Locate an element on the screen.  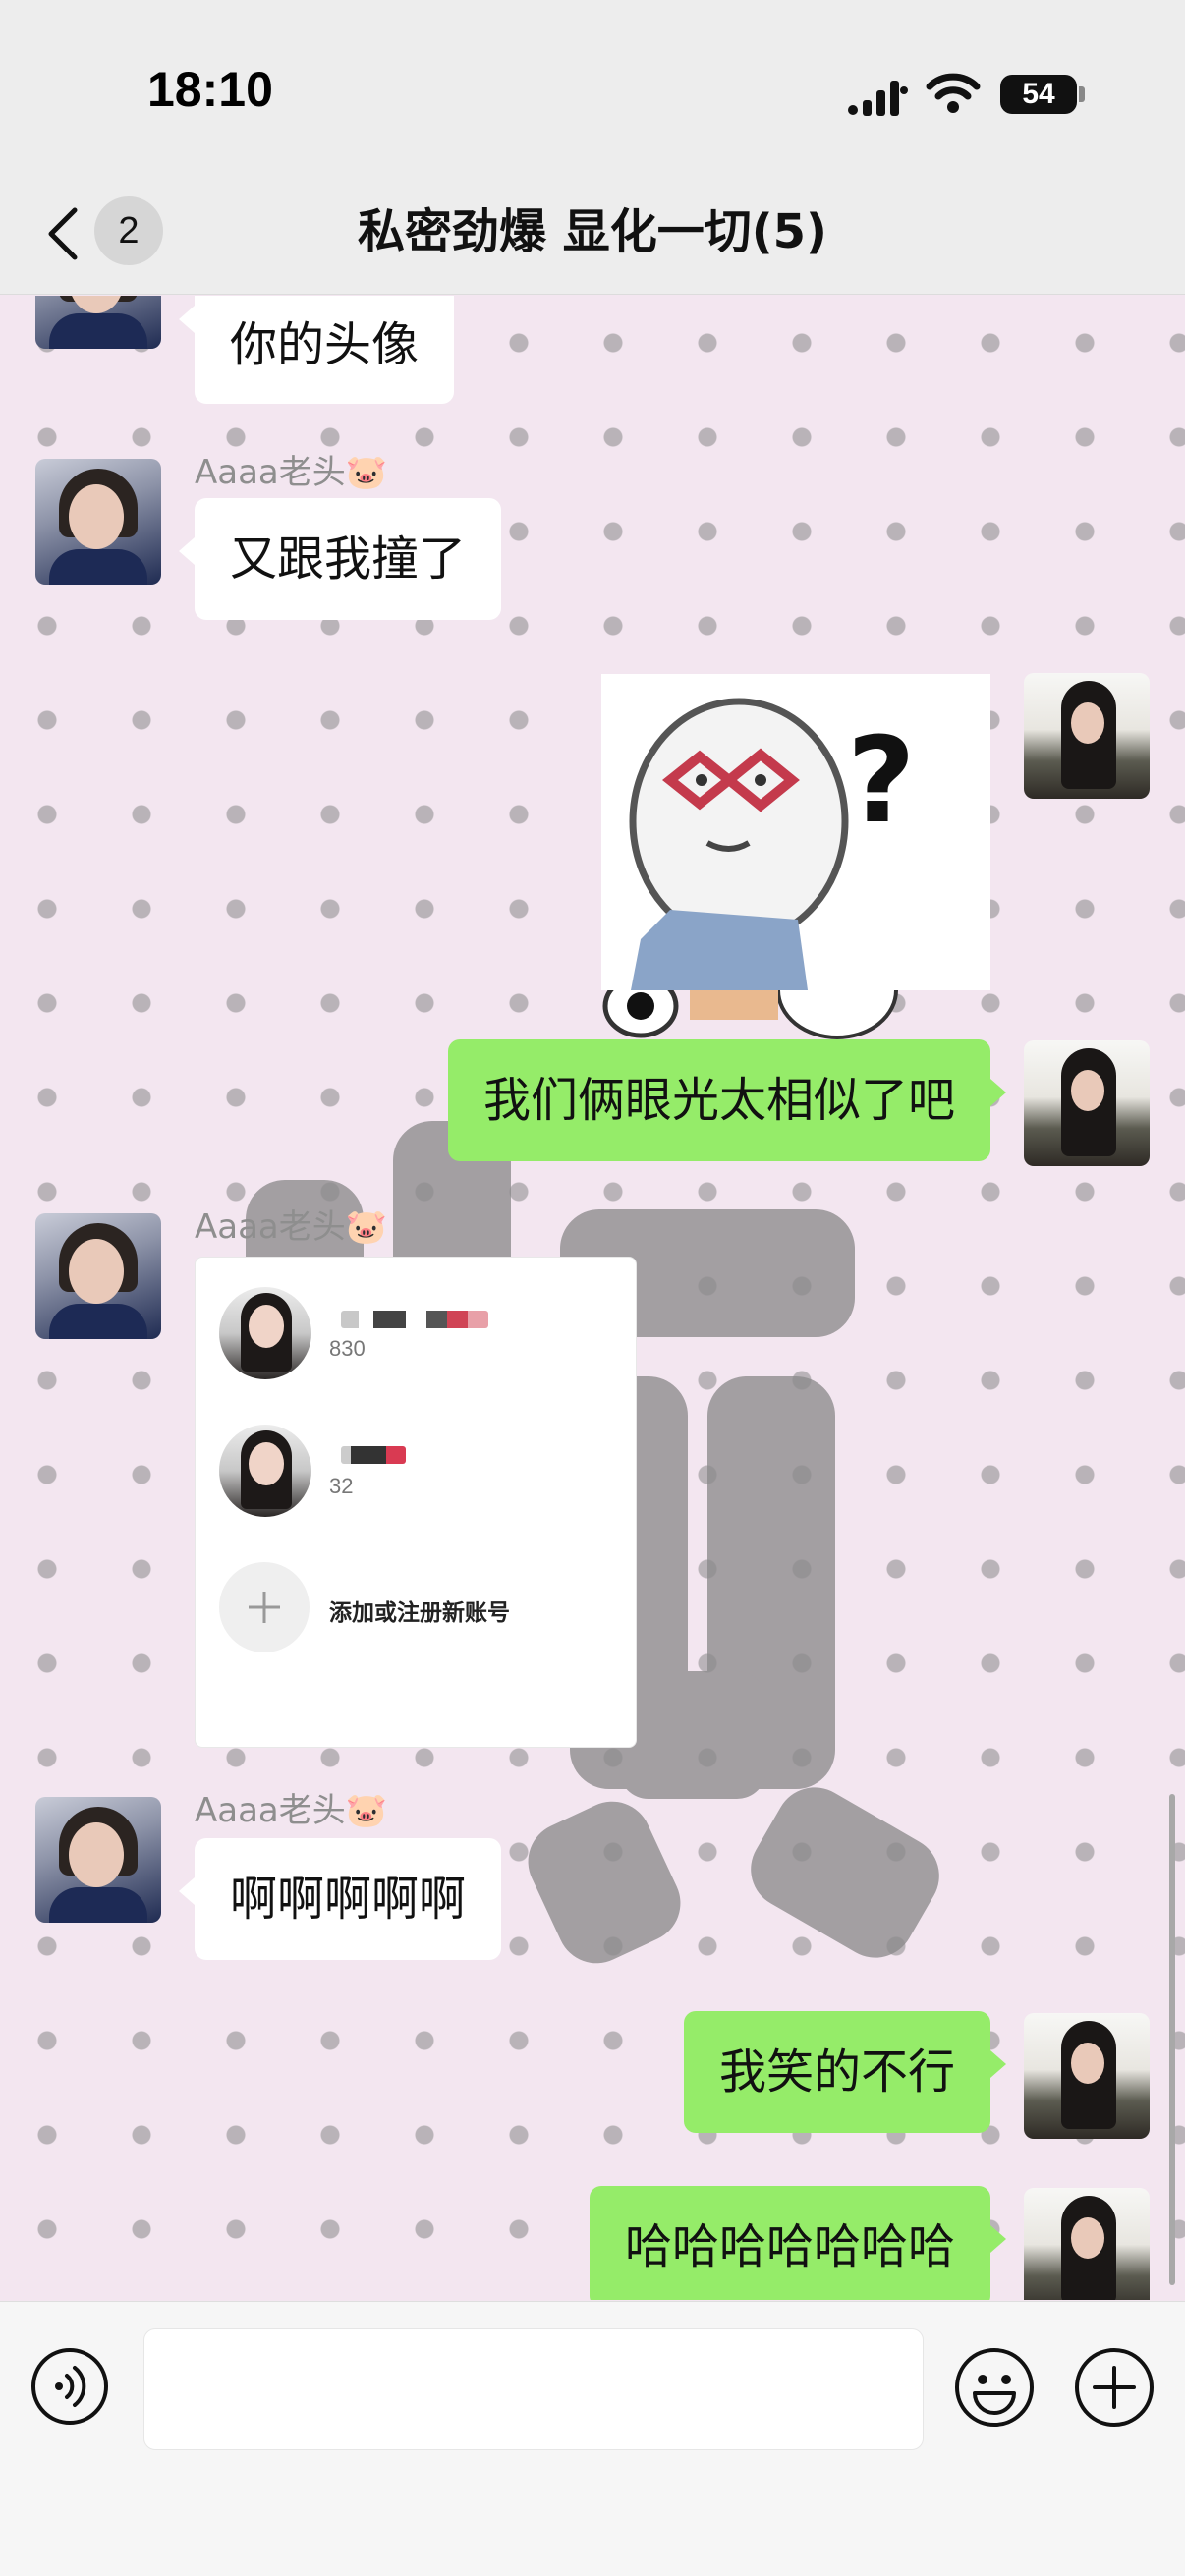
message-bubble: 哈哈哈哈哈哈哈 is located at coordinates (798, 2243).